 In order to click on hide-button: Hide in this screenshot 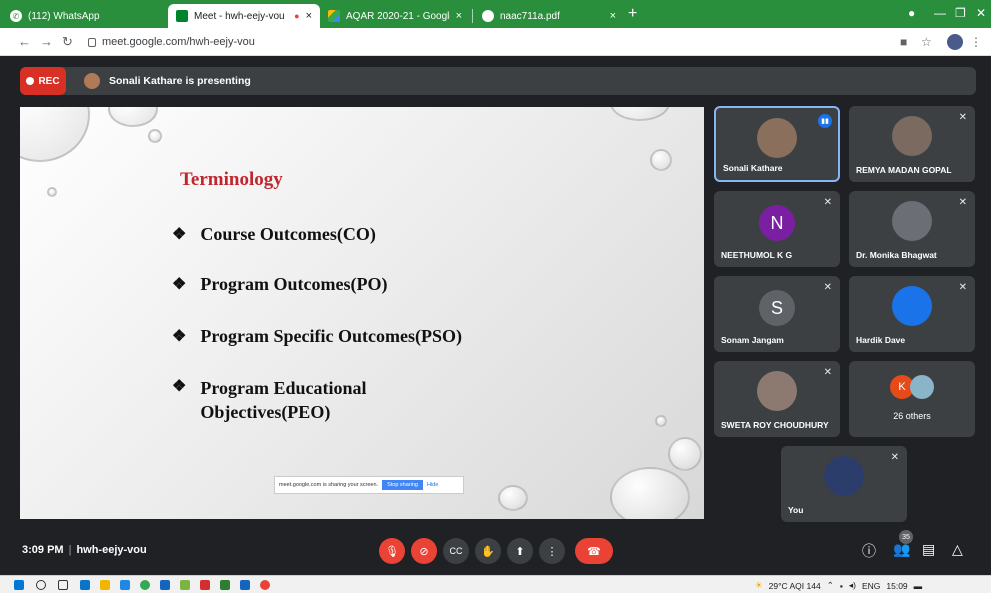, I will do `click(432, 485)`.